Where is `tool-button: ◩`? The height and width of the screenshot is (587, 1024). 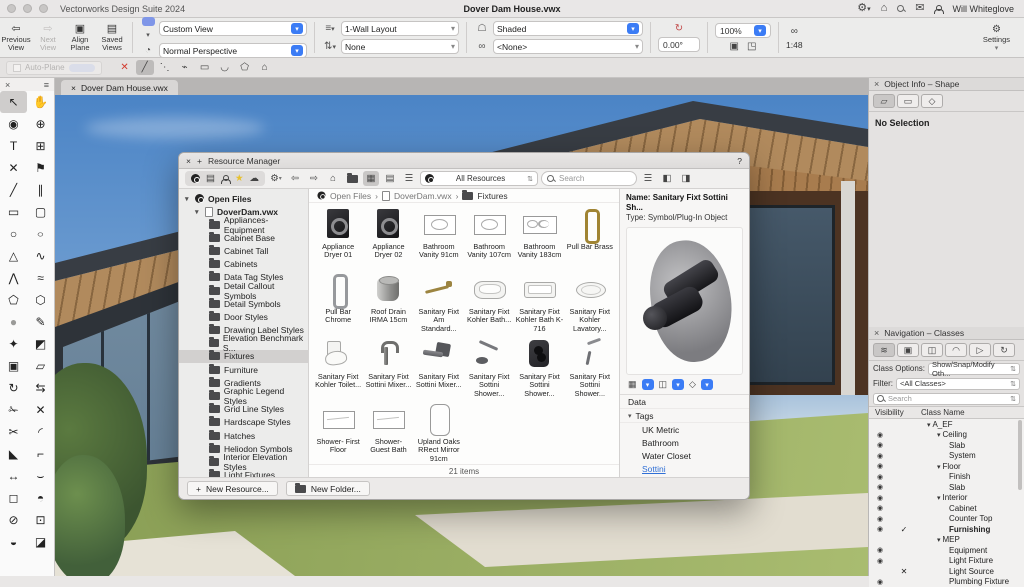 tool-button: ◩ is located at coordinates (40, 344).